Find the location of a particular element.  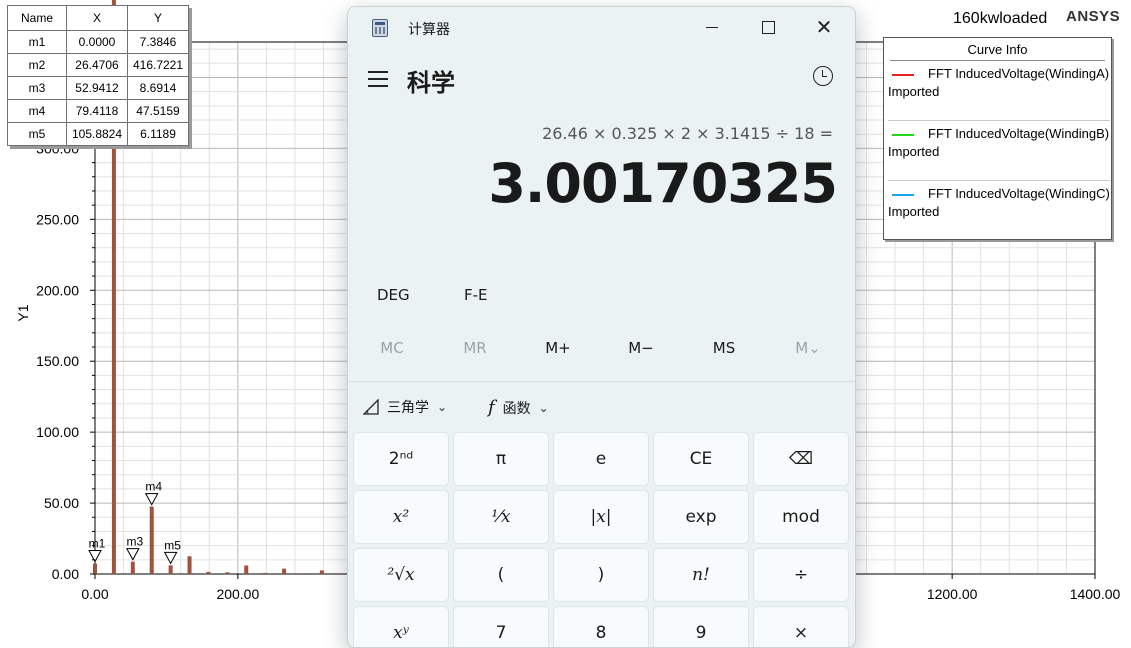

digit-9-key: 9 is located at coordinates (701, 626).